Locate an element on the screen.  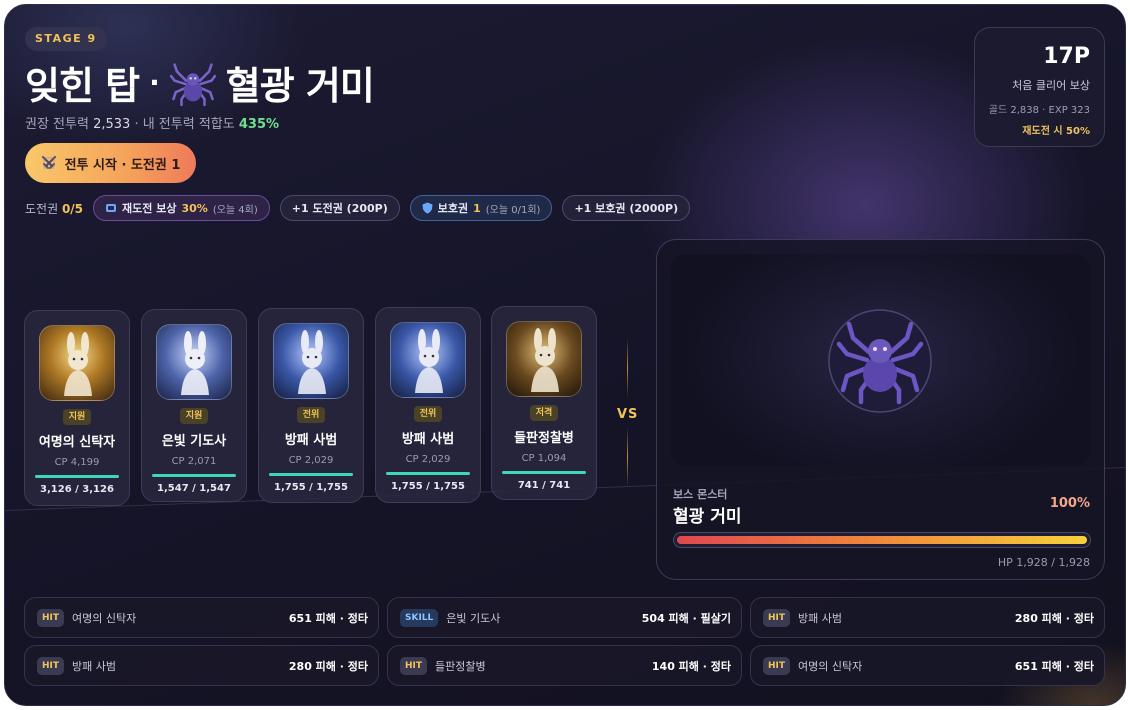
log-unit-name: 여명의 신탁자 is located at coordinates (830, 666).